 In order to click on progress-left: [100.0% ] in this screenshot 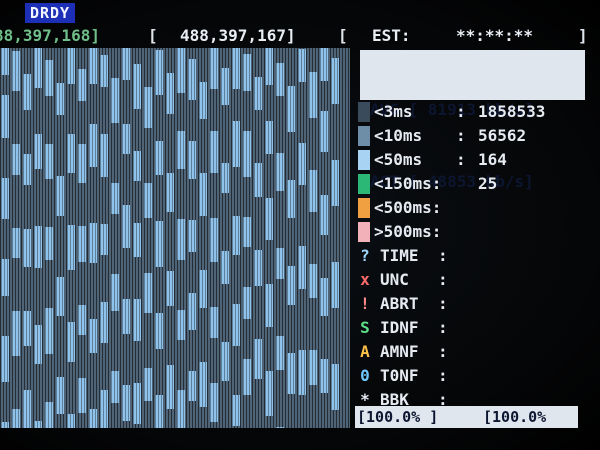, I will do `click(398, 417)`.